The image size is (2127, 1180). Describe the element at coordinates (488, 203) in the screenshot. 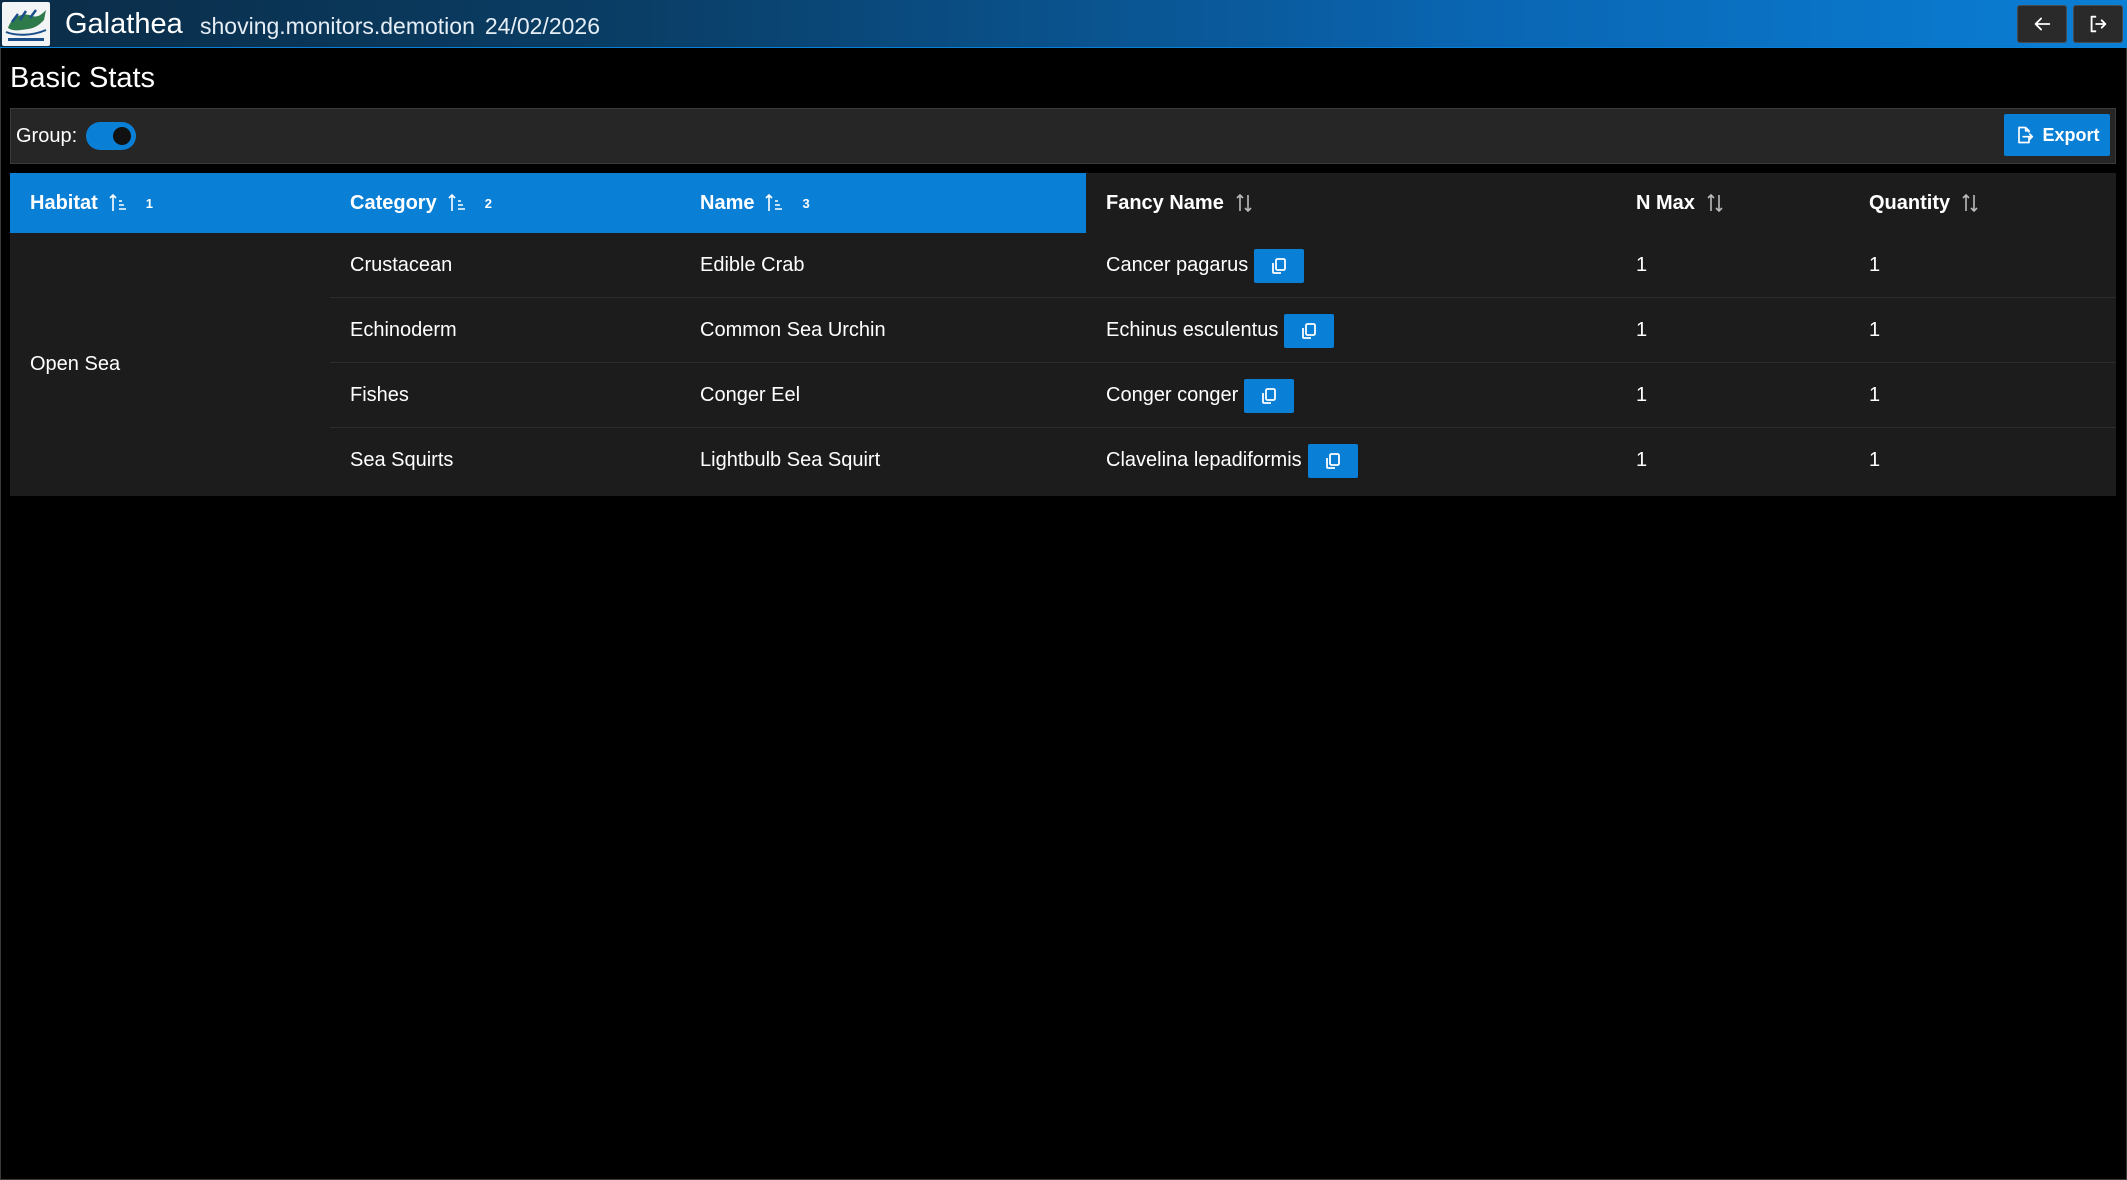

I see `sort-order-badge: 2` at that location.